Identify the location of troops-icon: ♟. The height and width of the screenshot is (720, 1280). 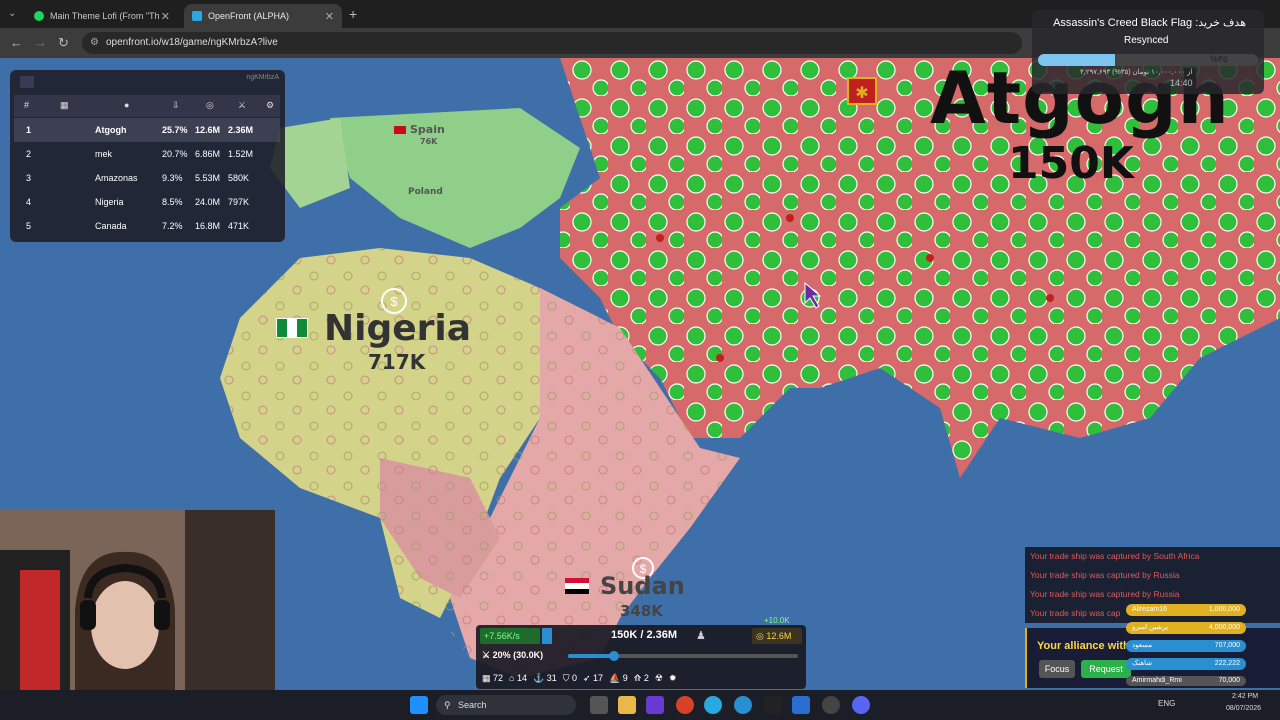
(701, 636).